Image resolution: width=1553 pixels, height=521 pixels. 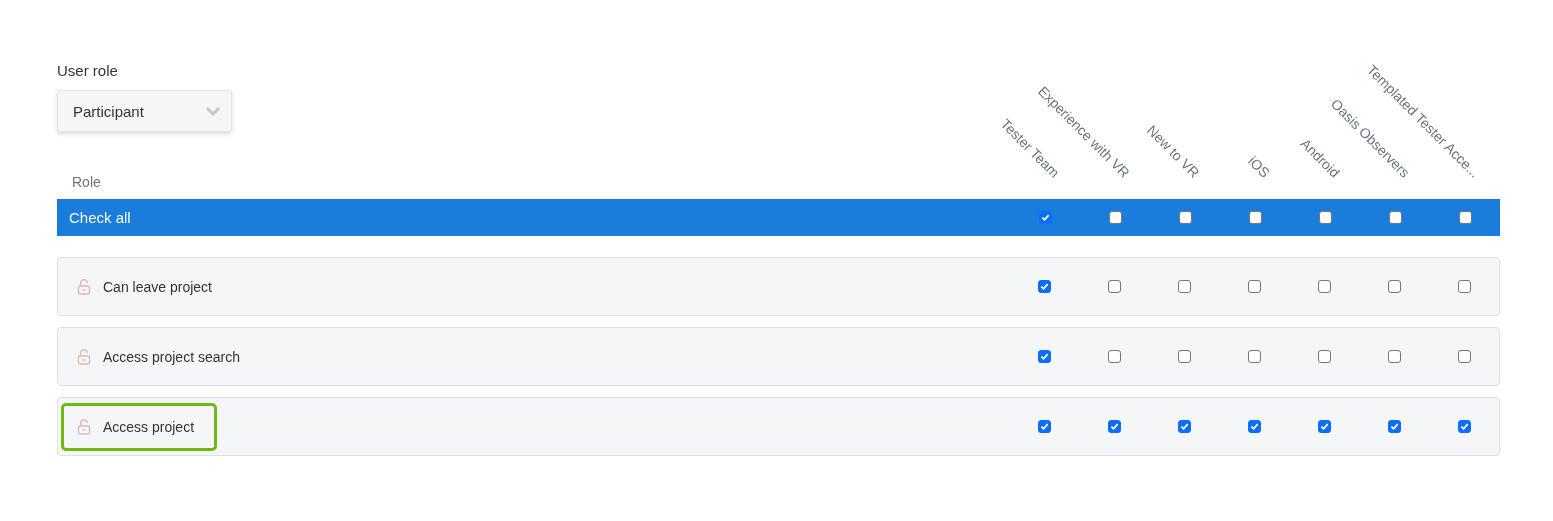 What do you see at coordinates (171, 356) in the screenshot?
I see `permission-label: Access project search` at bounding box center [171, 356].